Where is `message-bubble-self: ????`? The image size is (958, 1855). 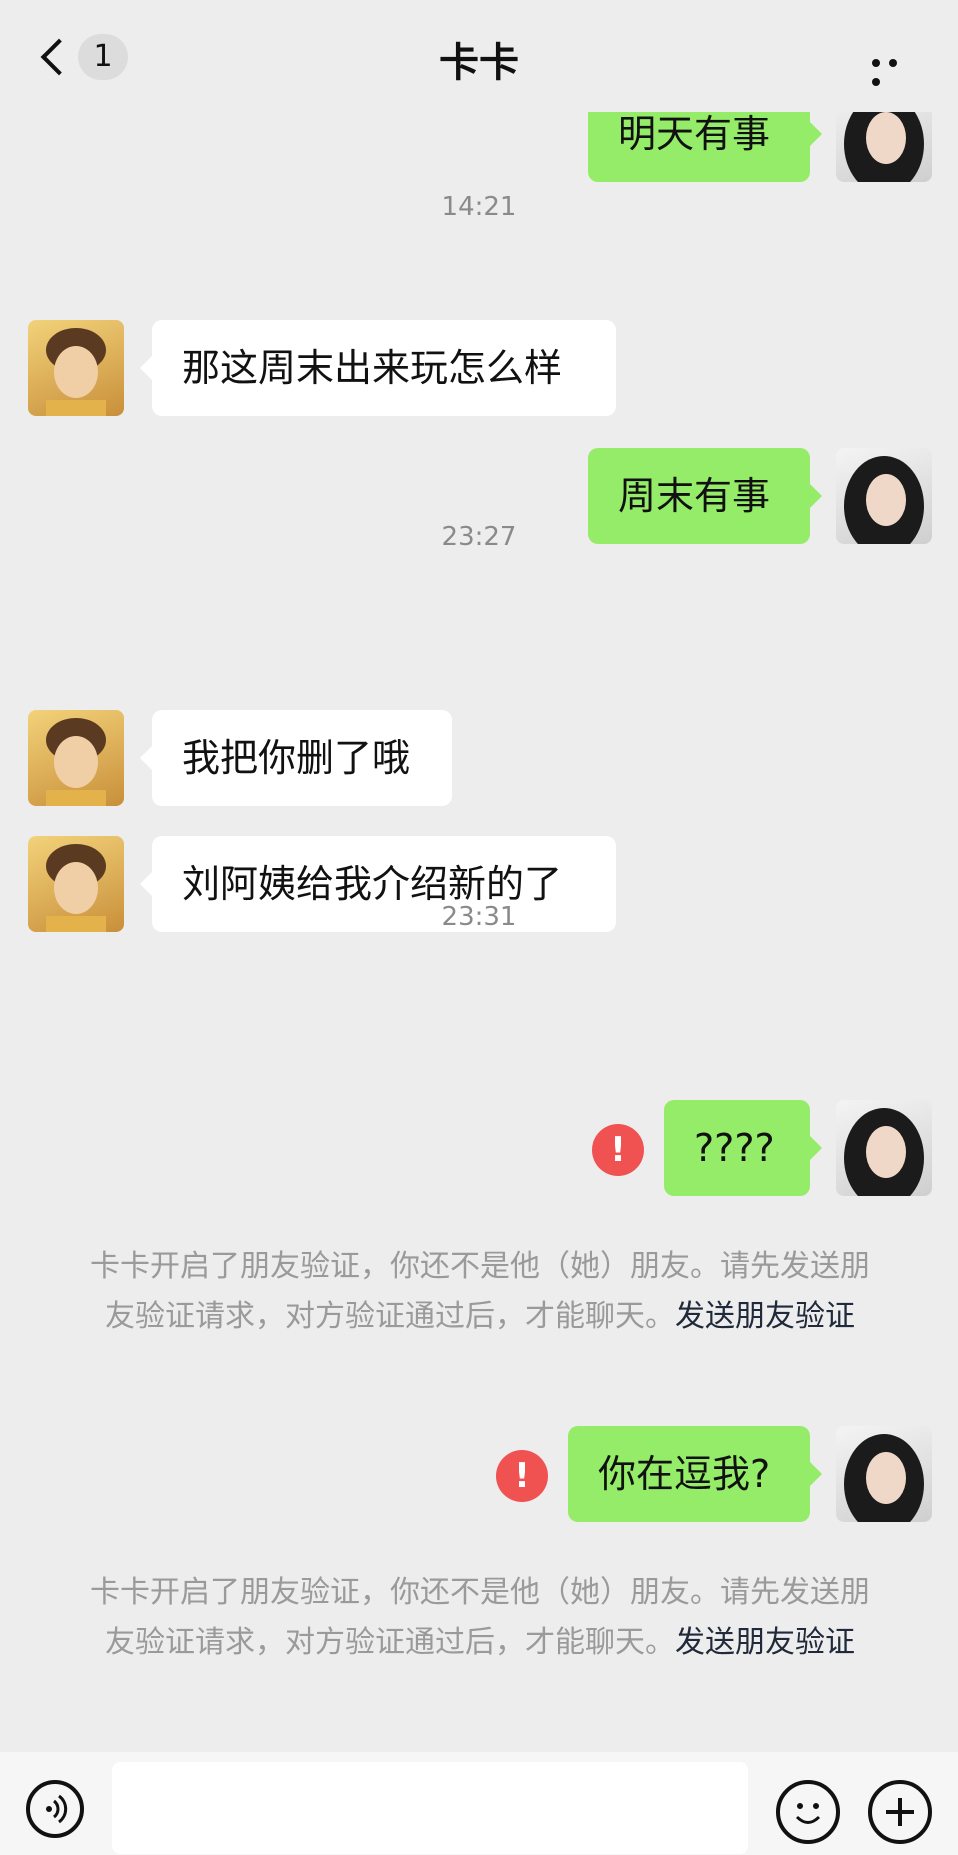
message-bubble-self: ???? is located at coordinates (743, 1148).